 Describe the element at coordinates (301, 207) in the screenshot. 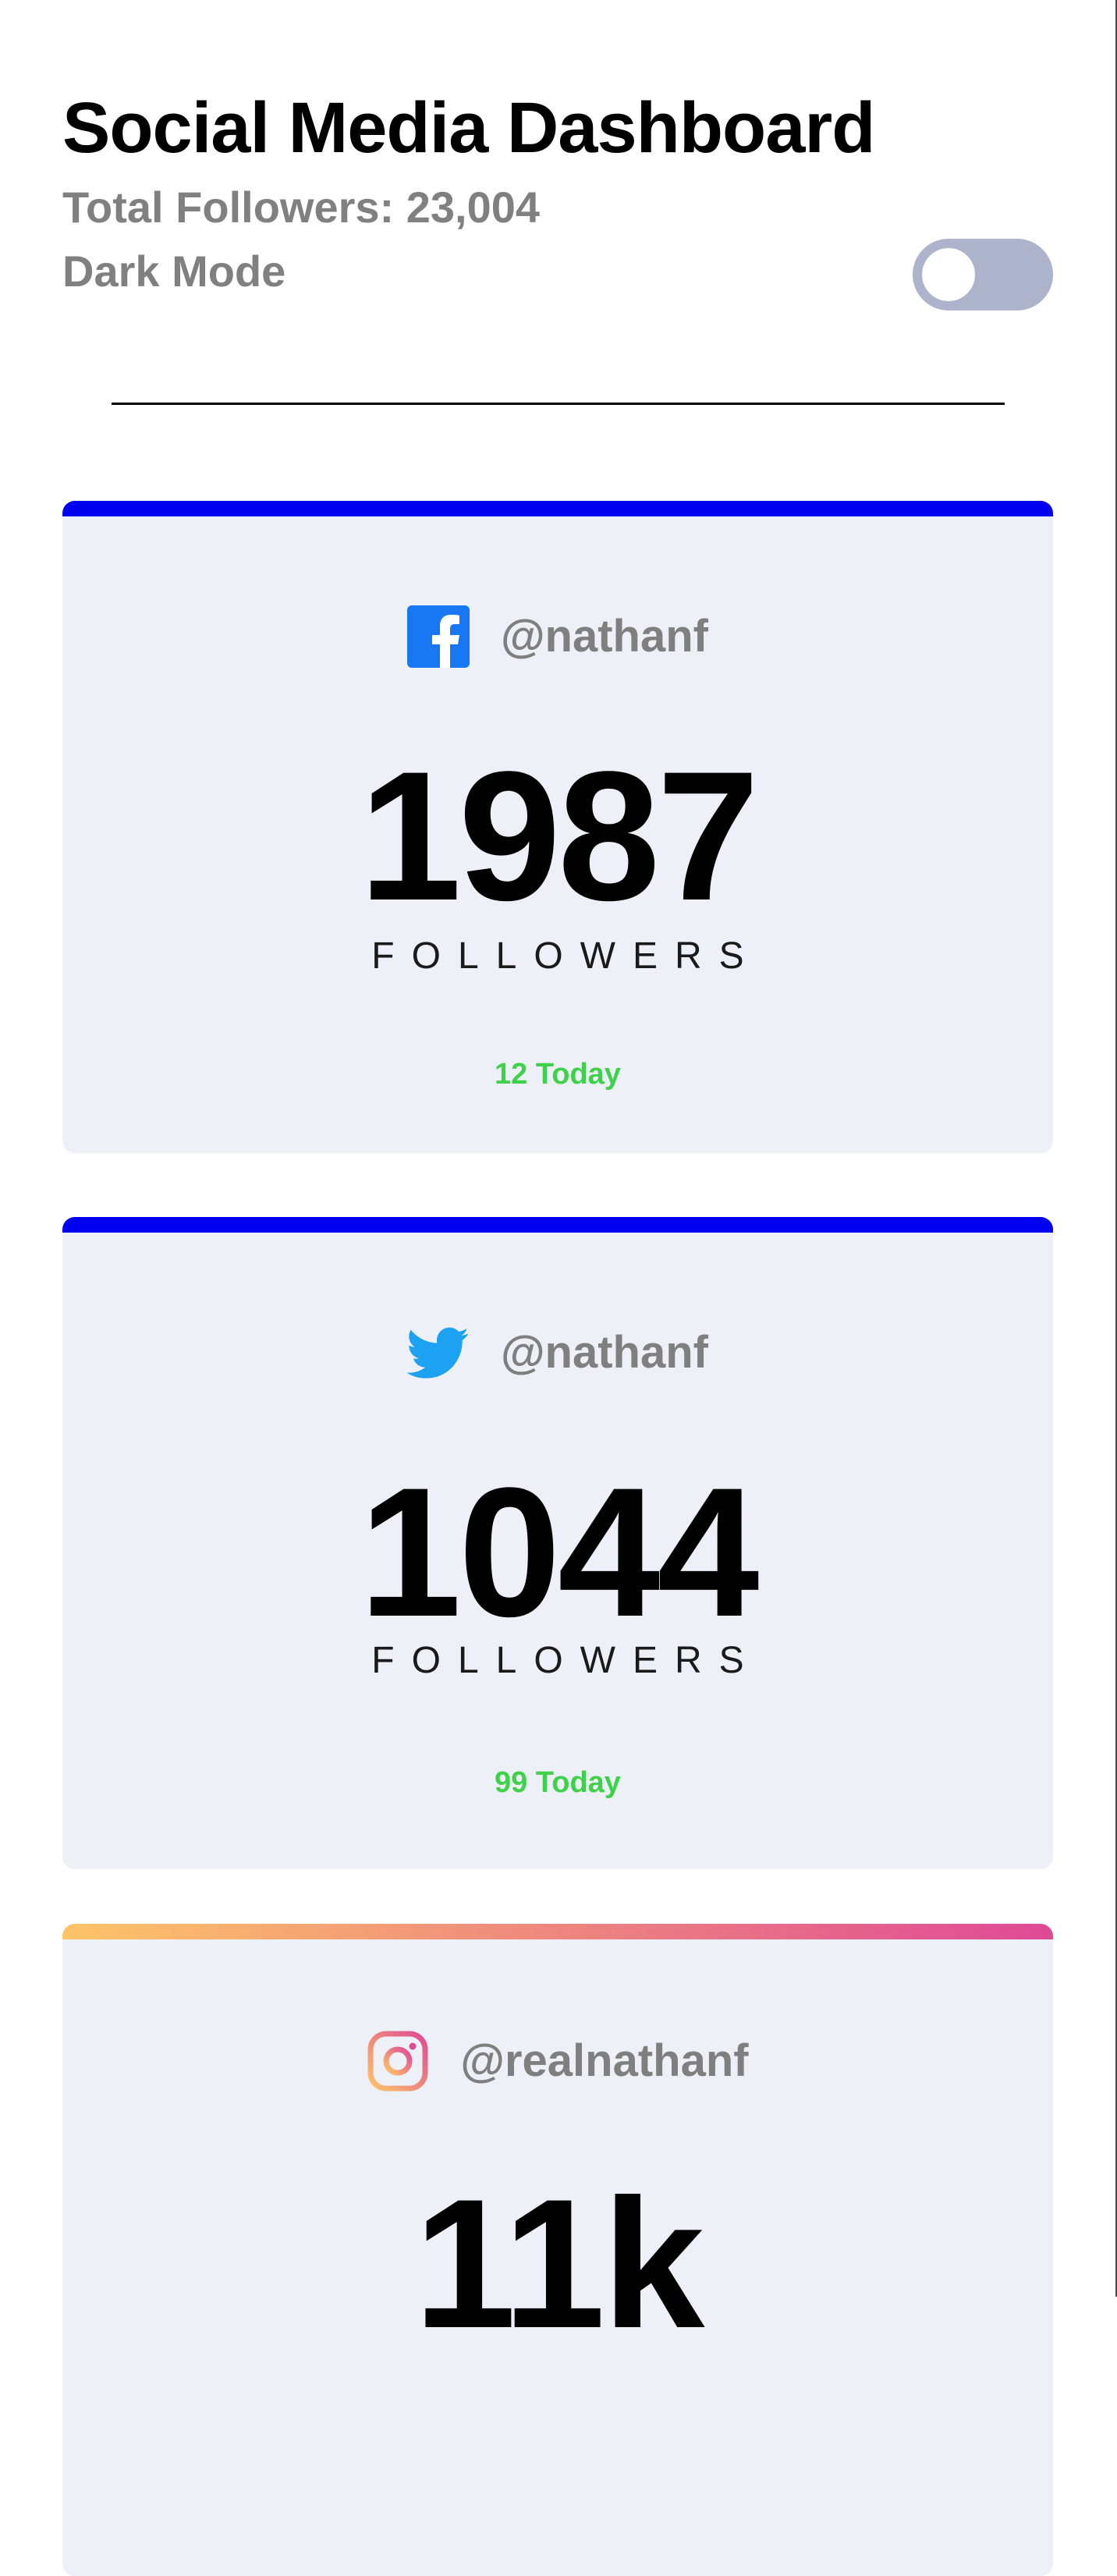

I see `total-followers: Total Followers: 23,004` at that location.